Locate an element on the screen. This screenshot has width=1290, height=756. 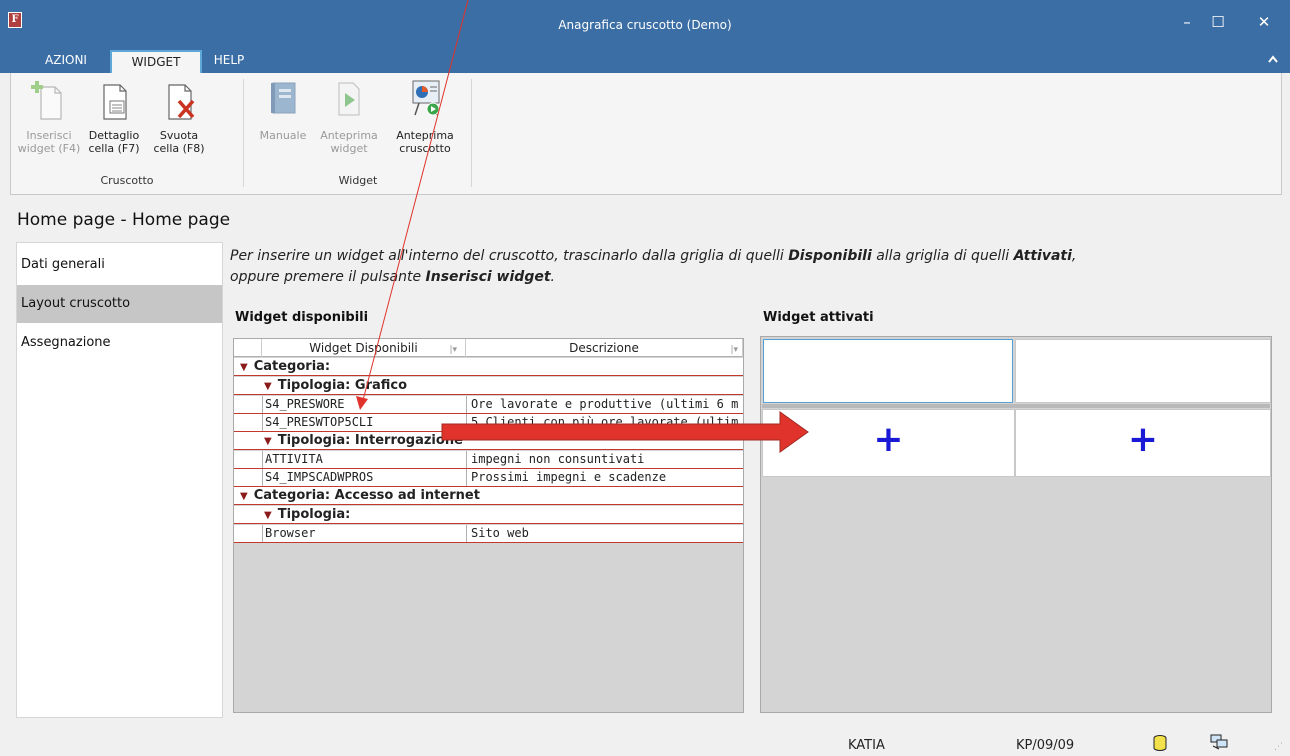
resize-grip-icon: ⋰ is located at coordinates (1278, 747).